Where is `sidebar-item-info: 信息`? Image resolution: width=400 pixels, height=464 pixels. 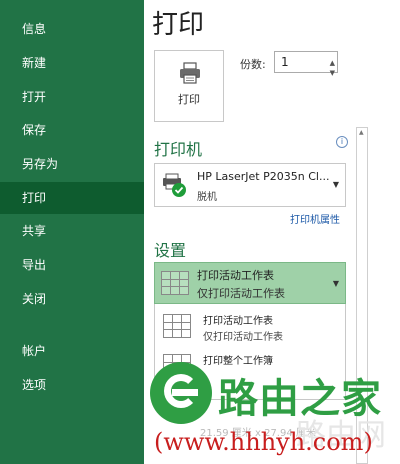 sidebar-item-info: 信息 is located at coordinates (72, 29).